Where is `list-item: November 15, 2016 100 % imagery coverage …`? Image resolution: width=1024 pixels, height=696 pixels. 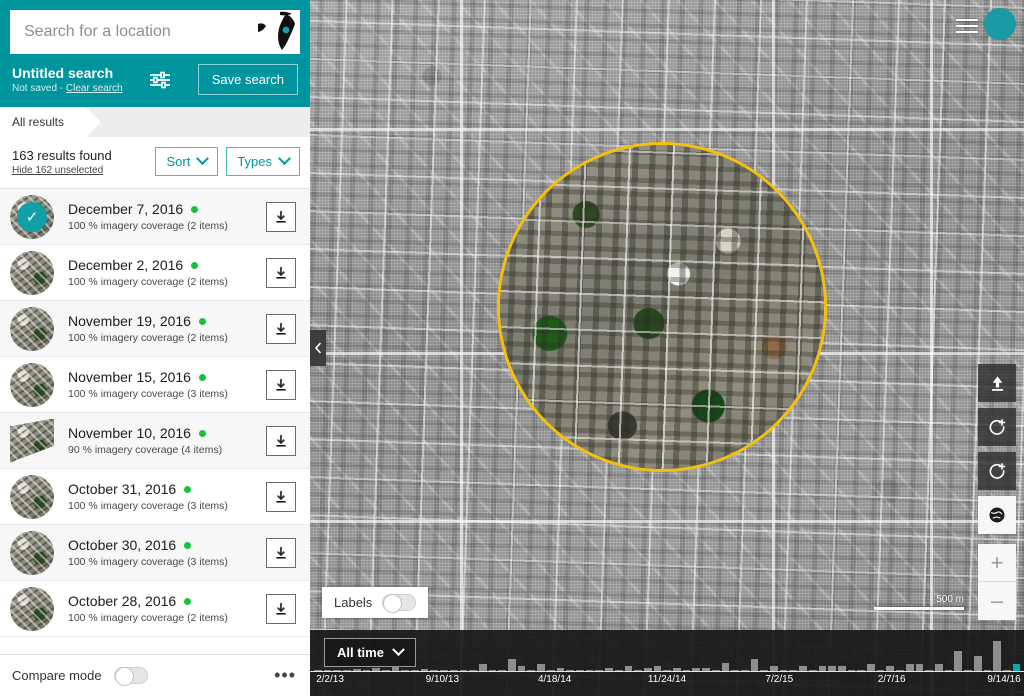
list-item: November 15, 2016 100 % imagery coverage … is located at coordinates (155, 385).